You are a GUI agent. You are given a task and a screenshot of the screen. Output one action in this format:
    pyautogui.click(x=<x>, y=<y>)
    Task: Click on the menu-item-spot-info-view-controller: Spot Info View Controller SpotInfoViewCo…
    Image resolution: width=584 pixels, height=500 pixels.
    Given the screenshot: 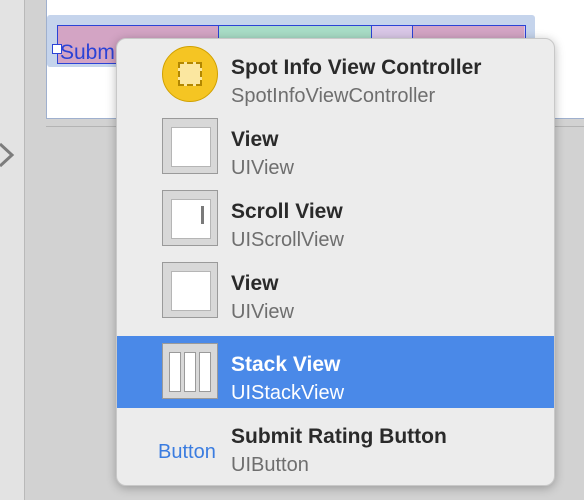 What is the action you would take?
    pyautogui.click(x=335, y=75)
    